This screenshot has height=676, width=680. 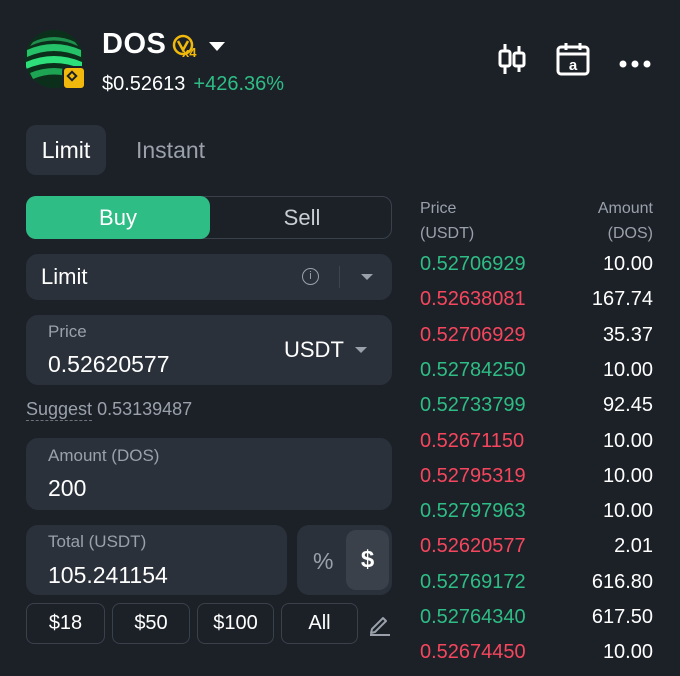 I want to click on total-label: Total (USDT), so click(x=97, y=541).